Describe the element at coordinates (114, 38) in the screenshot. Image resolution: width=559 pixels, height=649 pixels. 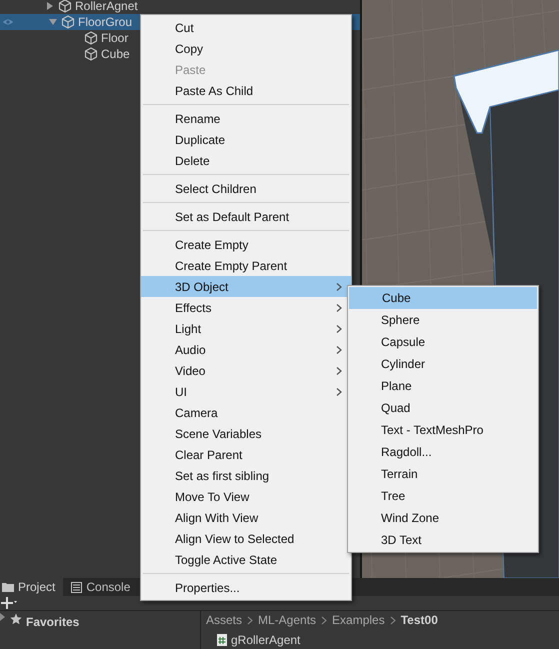
I see `object-name: Floor` at that location.